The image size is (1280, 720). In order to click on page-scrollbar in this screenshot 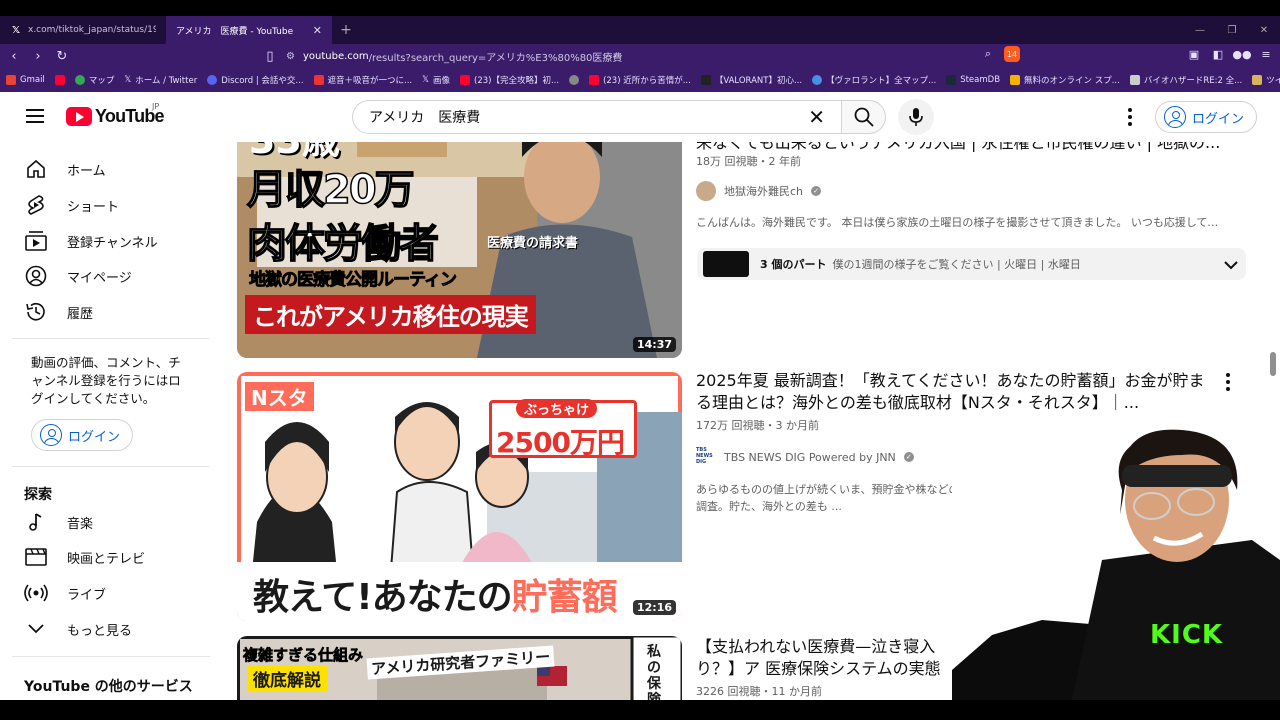, I will do `click(1273, 364)`.